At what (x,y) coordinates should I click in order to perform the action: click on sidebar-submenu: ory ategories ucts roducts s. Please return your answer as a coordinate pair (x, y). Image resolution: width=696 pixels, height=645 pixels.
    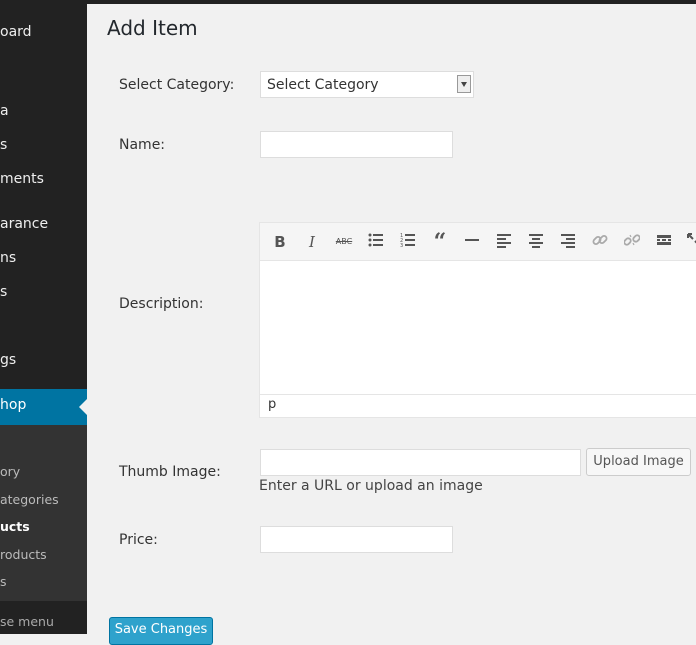
    Looking at the image, I should click on (43, 513).